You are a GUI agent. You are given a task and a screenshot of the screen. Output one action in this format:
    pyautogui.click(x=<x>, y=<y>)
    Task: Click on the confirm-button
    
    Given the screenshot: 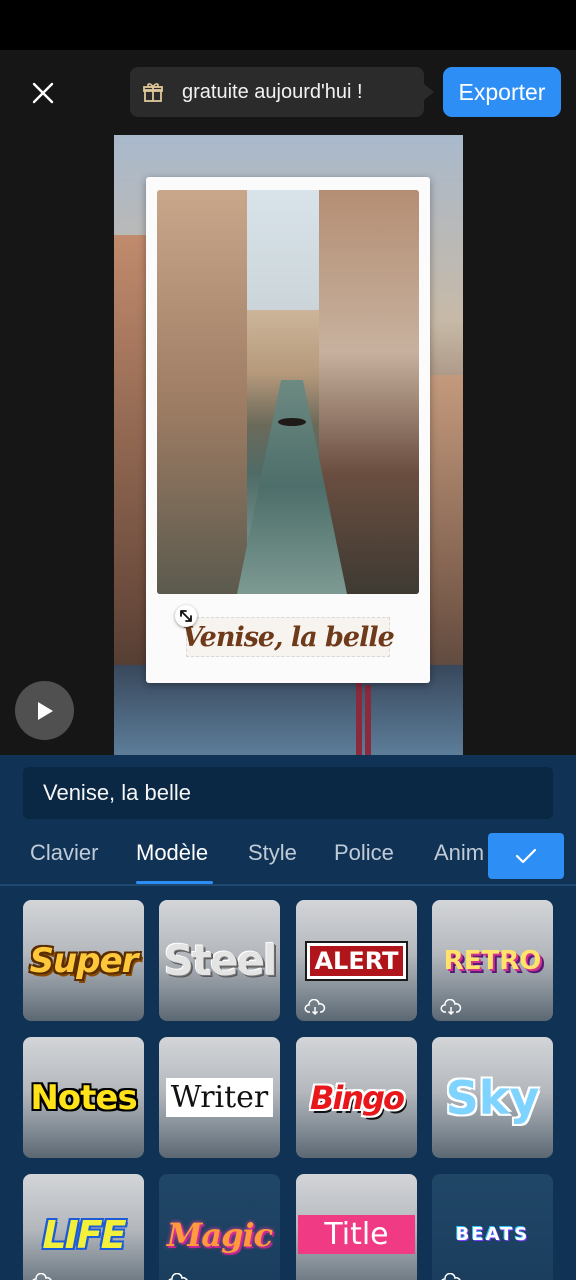 What is the action you would take?
    pyautogui.click(x=526, y=856)
    